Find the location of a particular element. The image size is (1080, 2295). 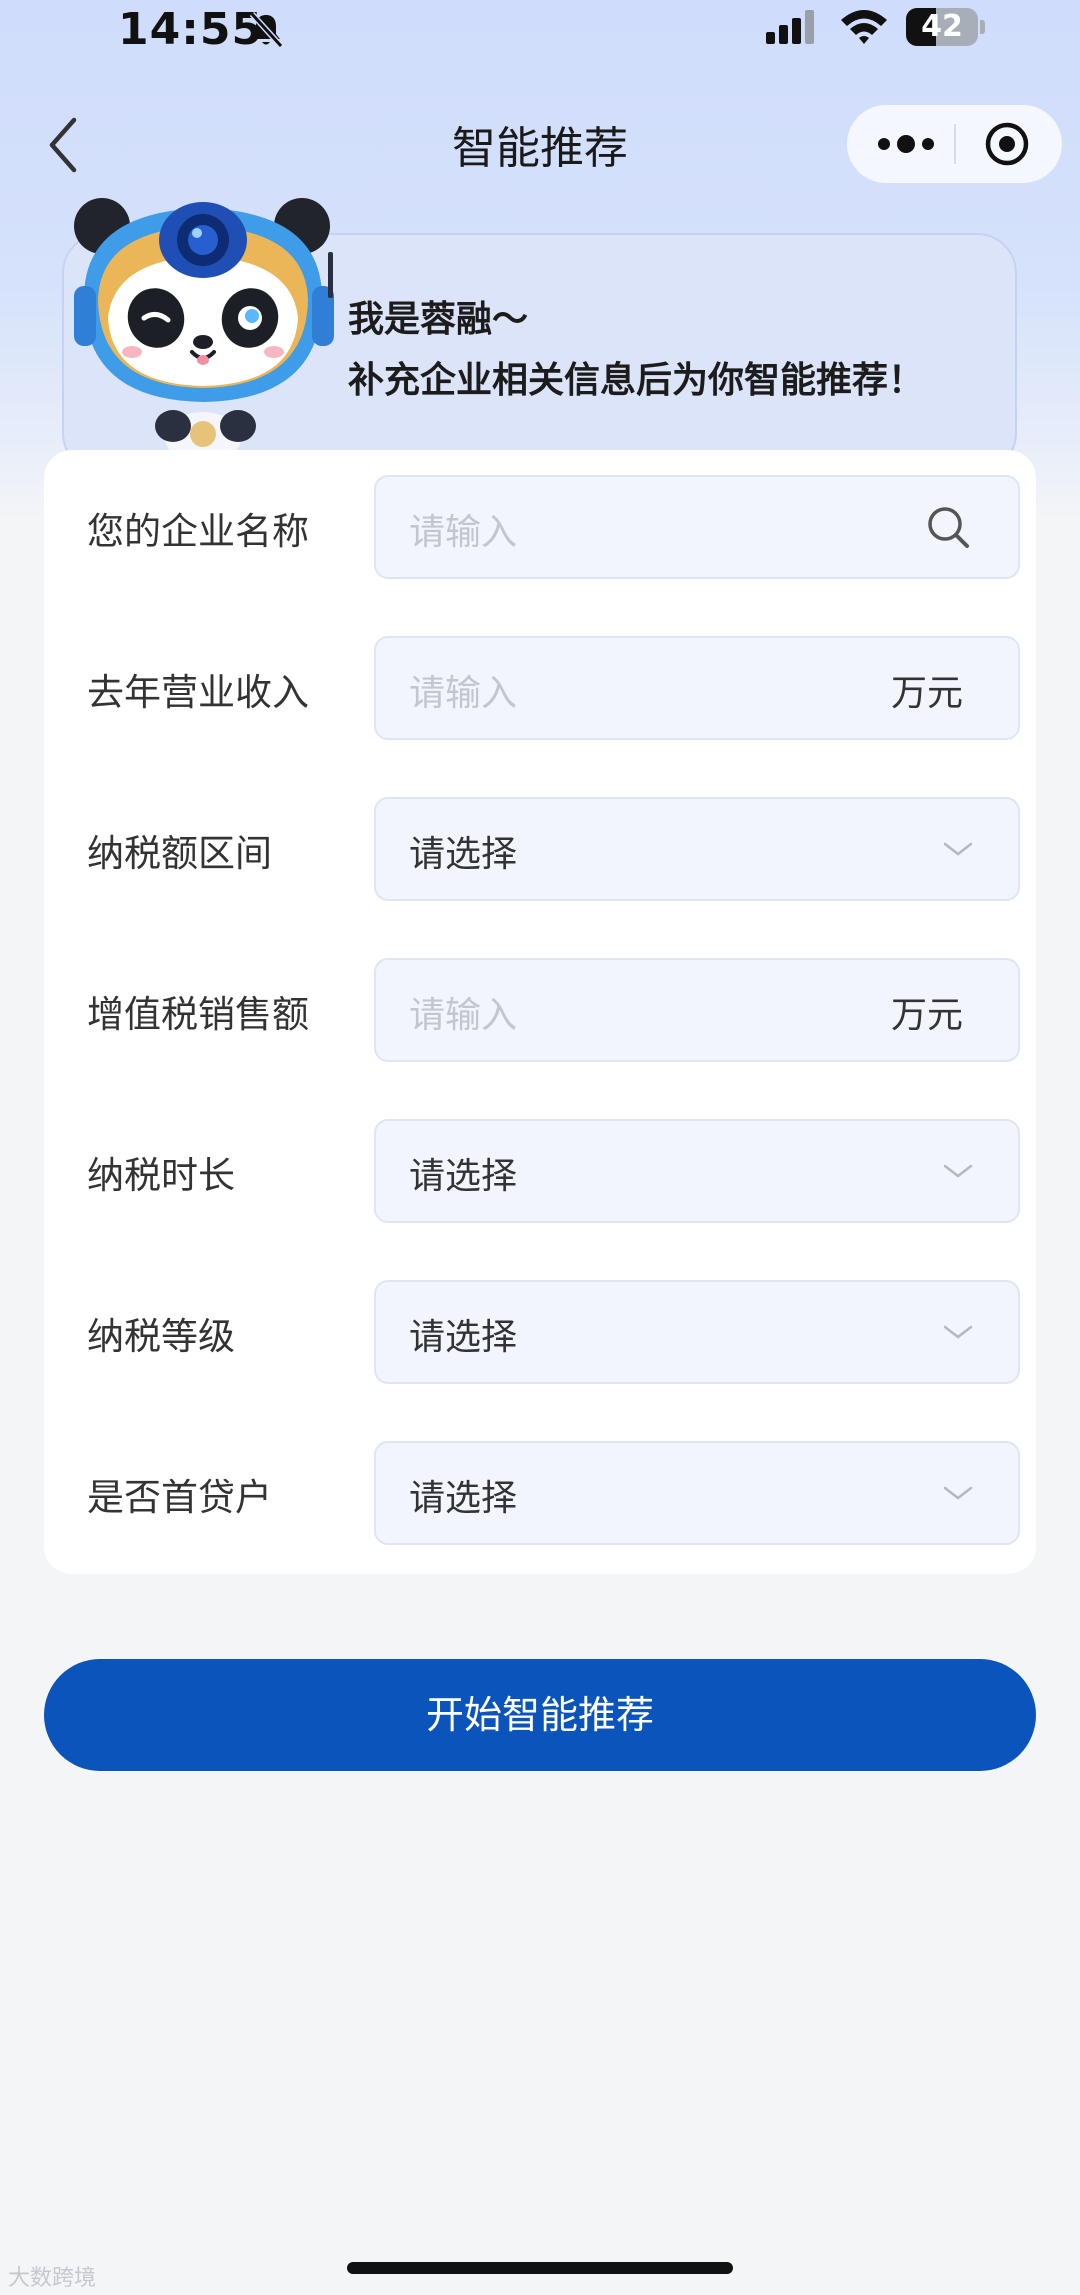

greeting-title: 我是蓉融～ is located at coordinates (438, 319).